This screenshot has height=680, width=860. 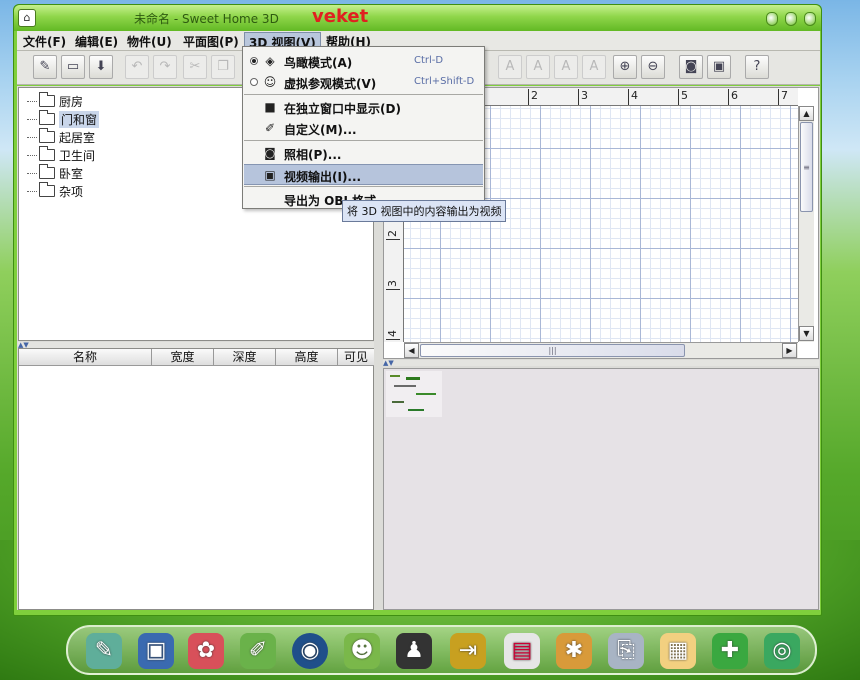 What do you see at coordinates (574, 651) in the screenshot?
I see `dock-paint-palette-icon: ✱` at bounding box center [574, 651].